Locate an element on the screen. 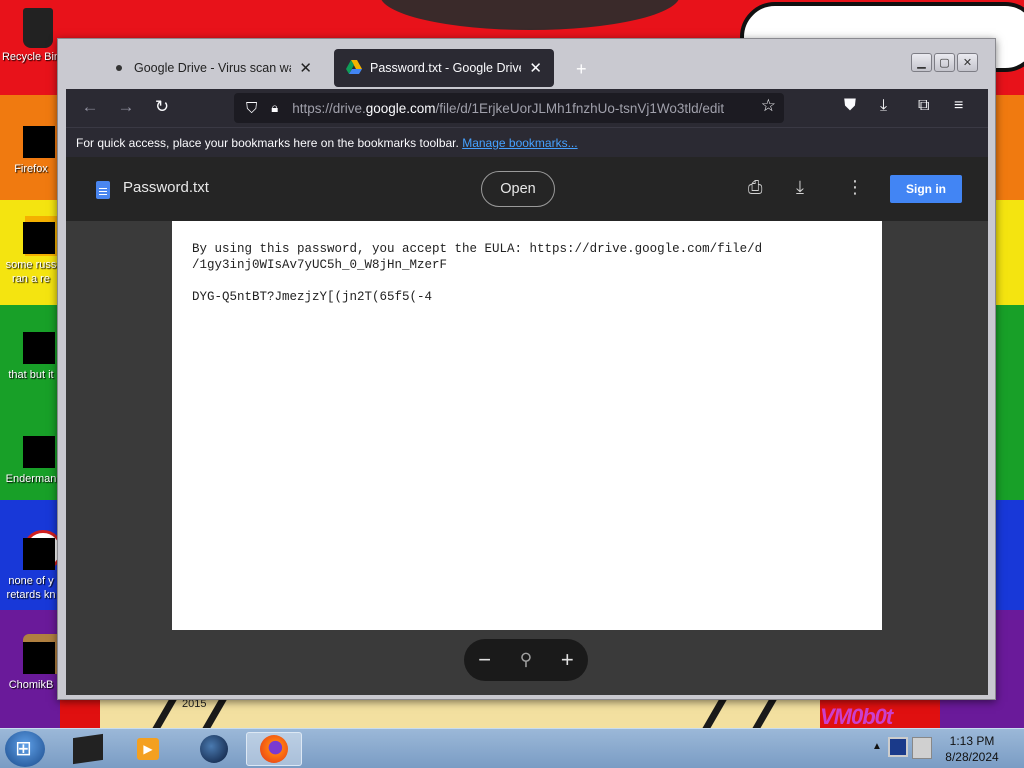 Image resolution: width=1024 pixels, height=768 pixels. tab-virus-scan-warning: Google Drive - Virus scan warning ✕ is located at coordinates (210, 68).